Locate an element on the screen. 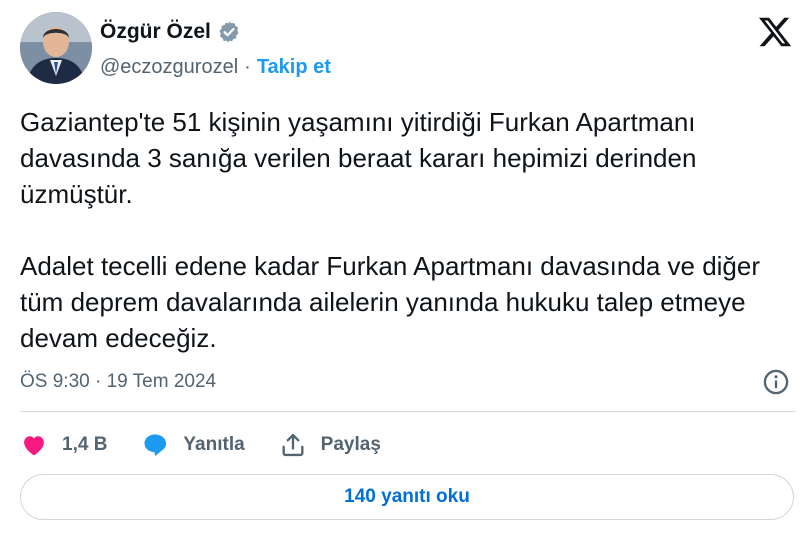  speech-bubble-icon is located at coordinates (155, 445).